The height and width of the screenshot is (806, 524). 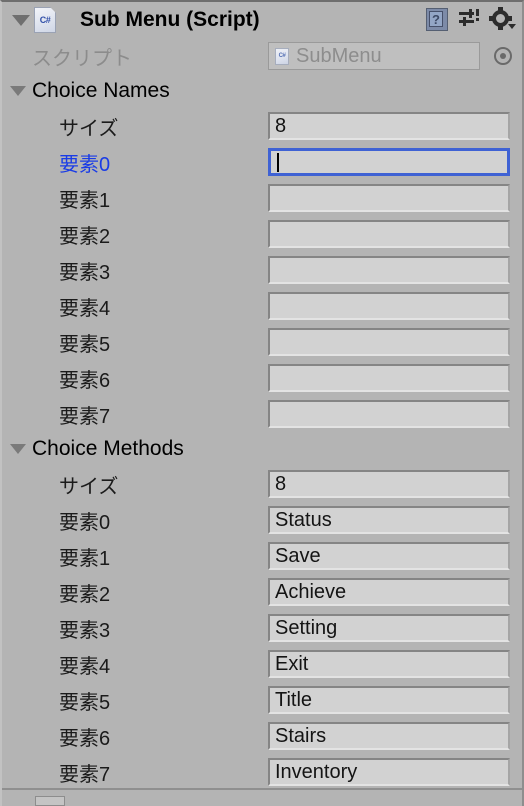 I want to click on settings-button, so click(x=502, y=19).